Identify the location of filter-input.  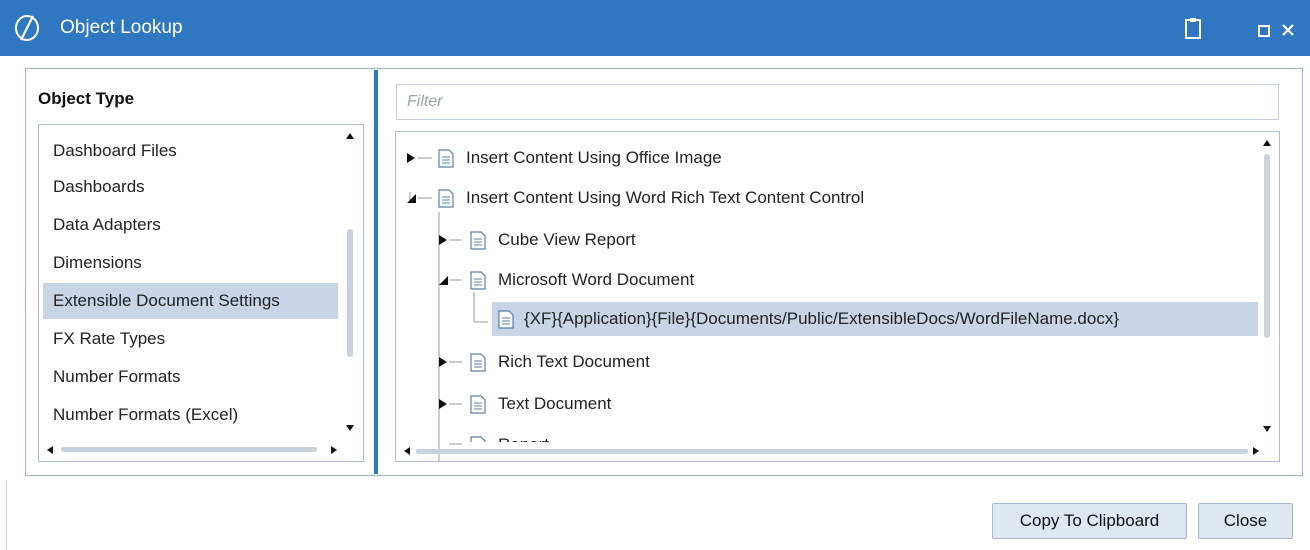
(837, 102).